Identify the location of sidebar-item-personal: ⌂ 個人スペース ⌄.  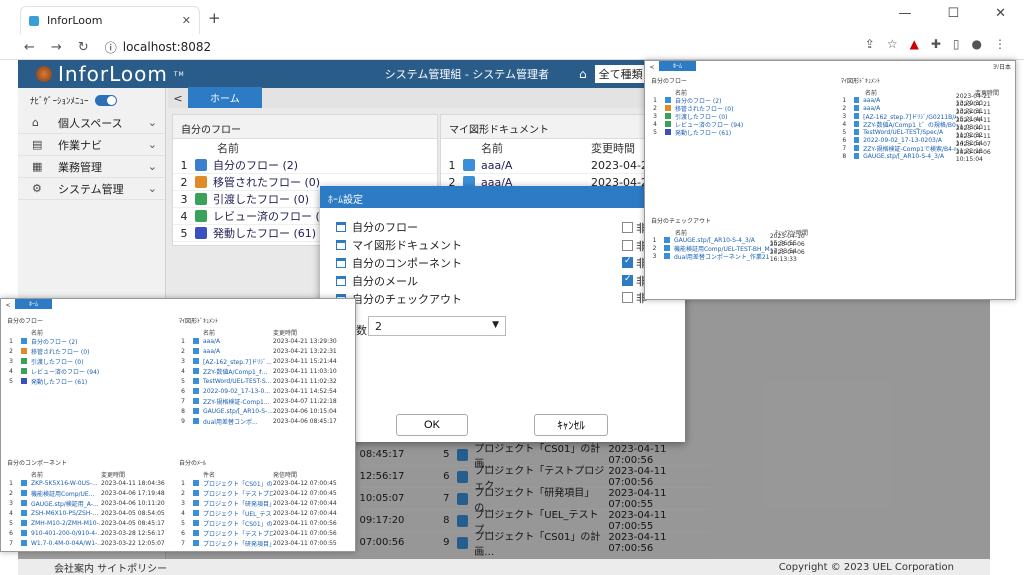
(91, 123).